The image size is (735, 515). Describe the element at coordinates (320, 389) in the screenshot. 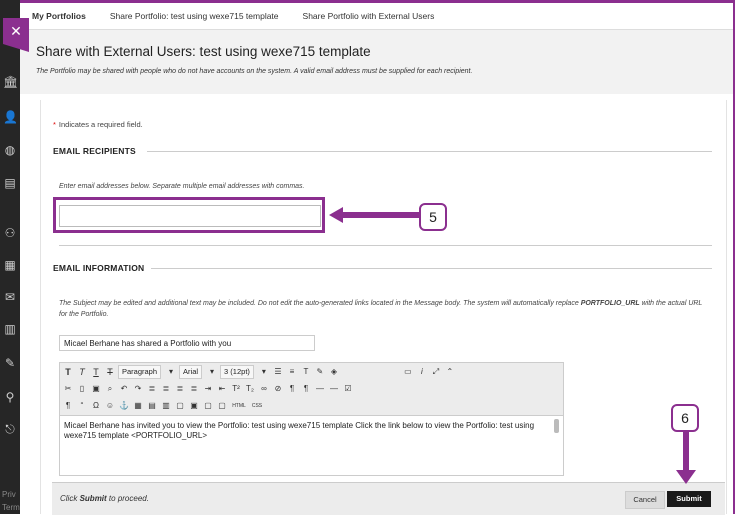

I see `horizontal-rule-icon: —` at that location.